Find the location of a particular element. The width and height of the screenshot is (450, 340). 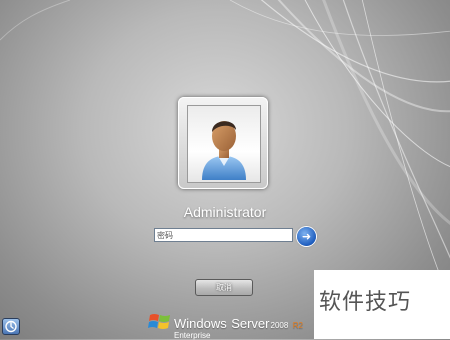

ease-of-access-button is located at coordinates (11, 326).